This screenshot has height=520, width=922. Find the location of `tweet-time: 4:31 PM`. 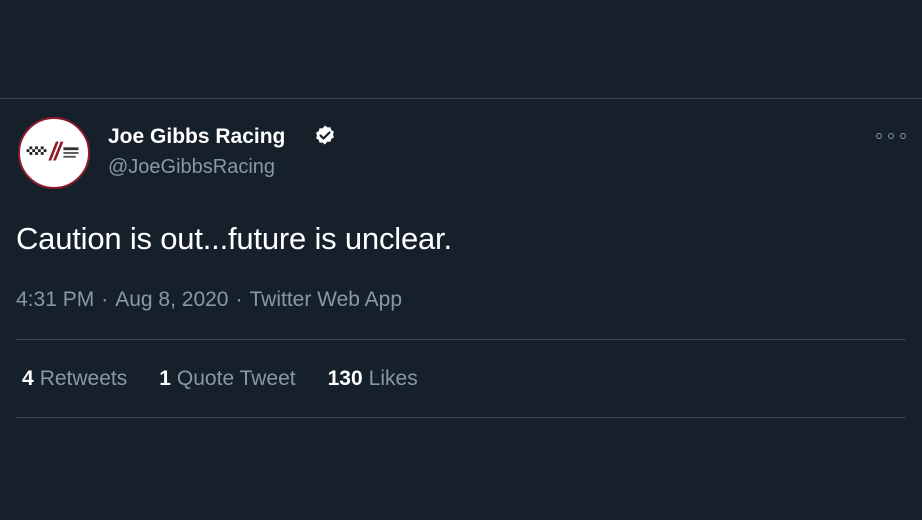

tweet-time: 4:31 PM is located at coordinates (55, 300).